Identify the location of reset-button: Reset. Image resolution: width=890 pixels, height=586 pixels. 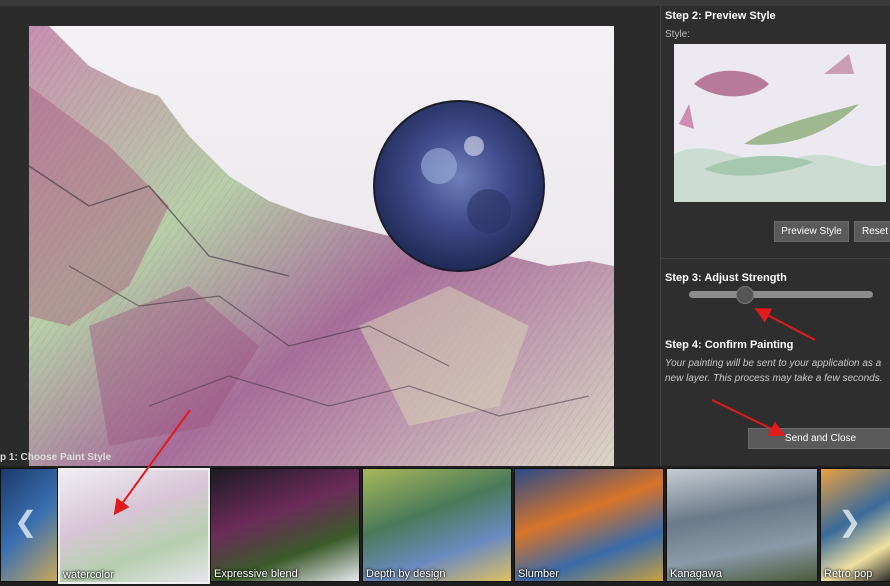
(872, 231).